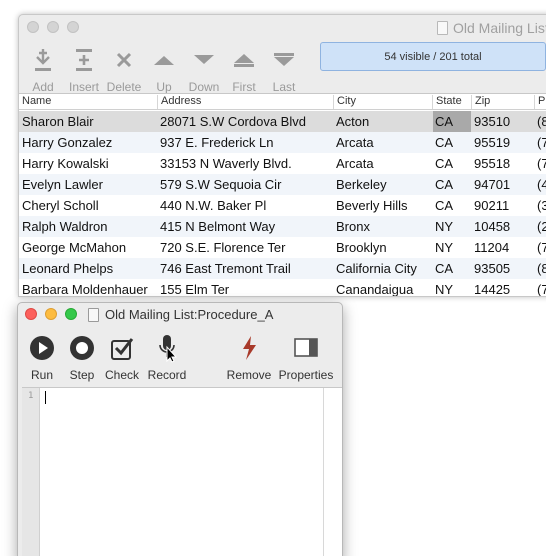 The image size is (546, 556). I want to click on cell-zip: 95519, so click(492, 142).